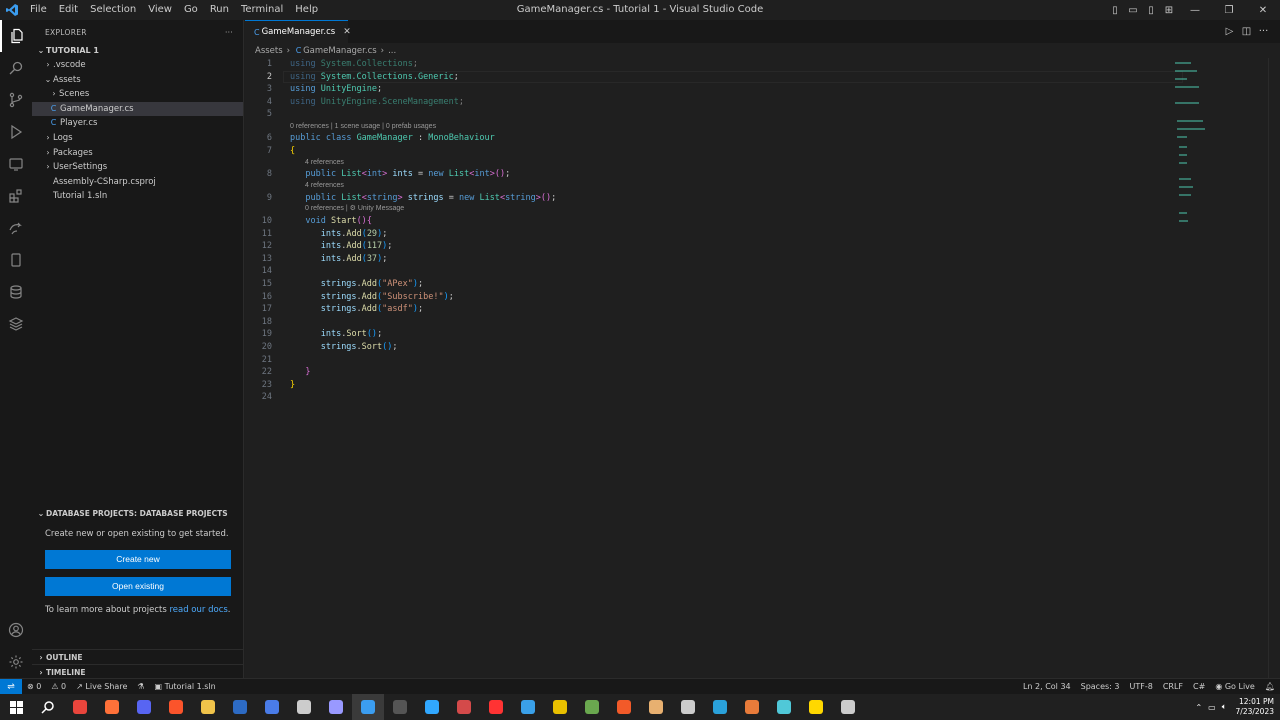  I want to click on app-box-icon, so click(656, 707).